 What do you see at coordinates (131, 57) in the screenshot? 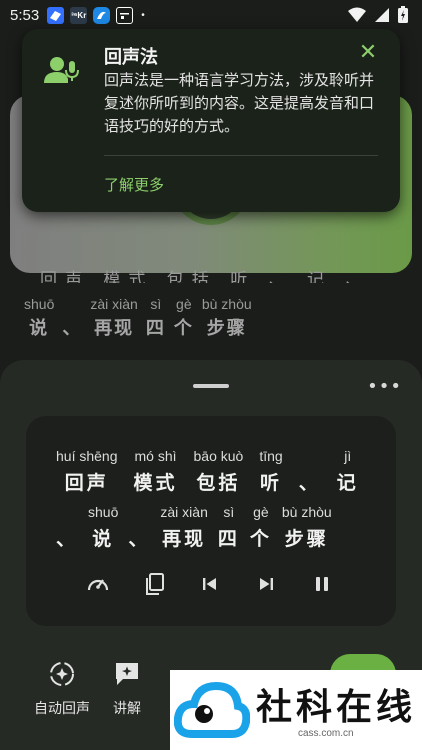
I see `popup-title: 回声法` at bounding box center [131, 57].